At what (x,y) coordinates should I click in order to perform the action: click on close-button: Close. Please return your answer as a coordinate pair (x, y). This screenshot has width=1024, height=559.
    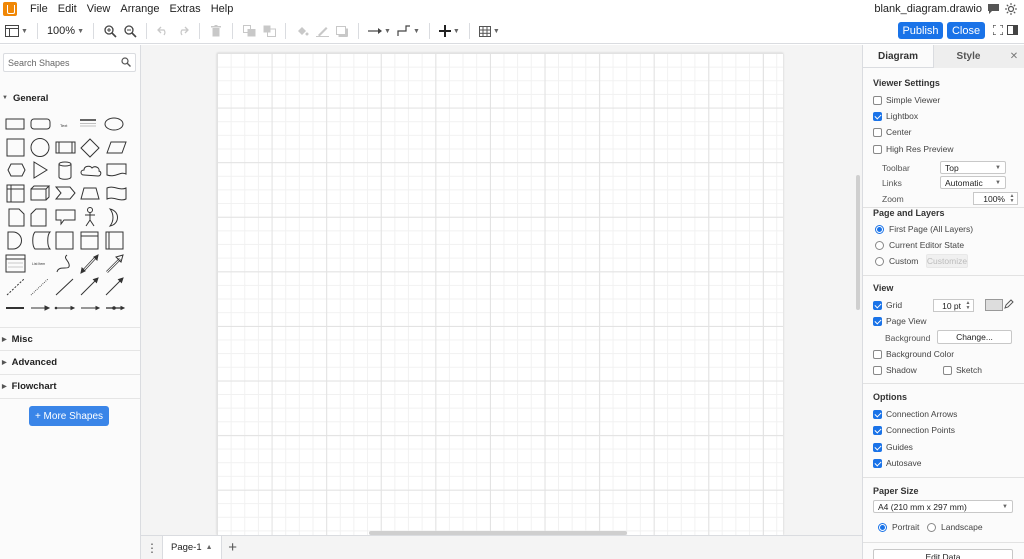
    Looking at the image, I should click on (966, 30).